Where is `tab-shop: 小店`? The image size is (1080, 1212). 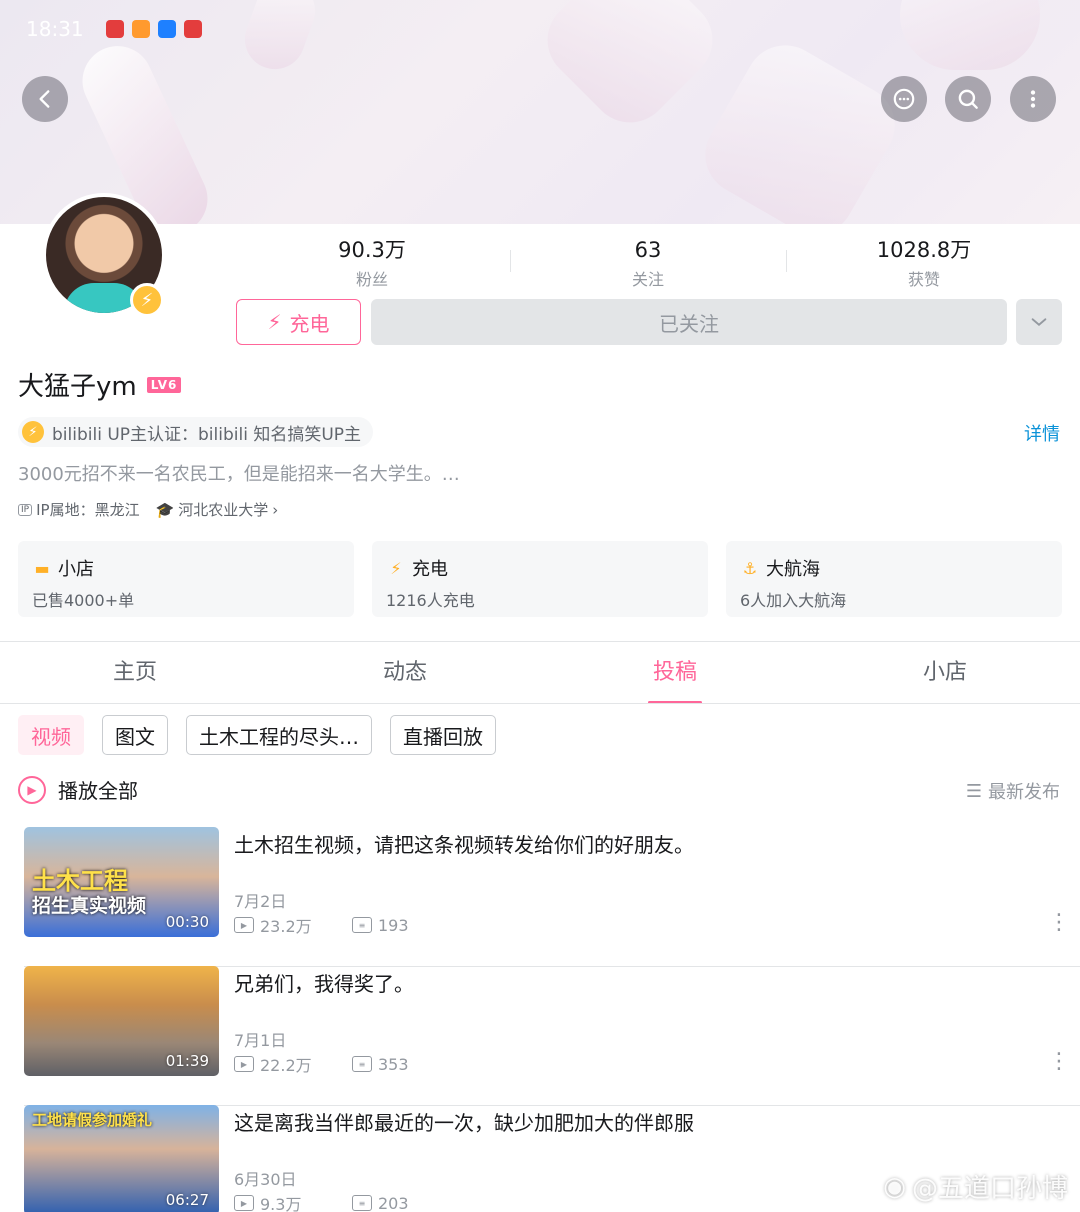 tab-shop: 小店 is located at coordinates (945, 673).